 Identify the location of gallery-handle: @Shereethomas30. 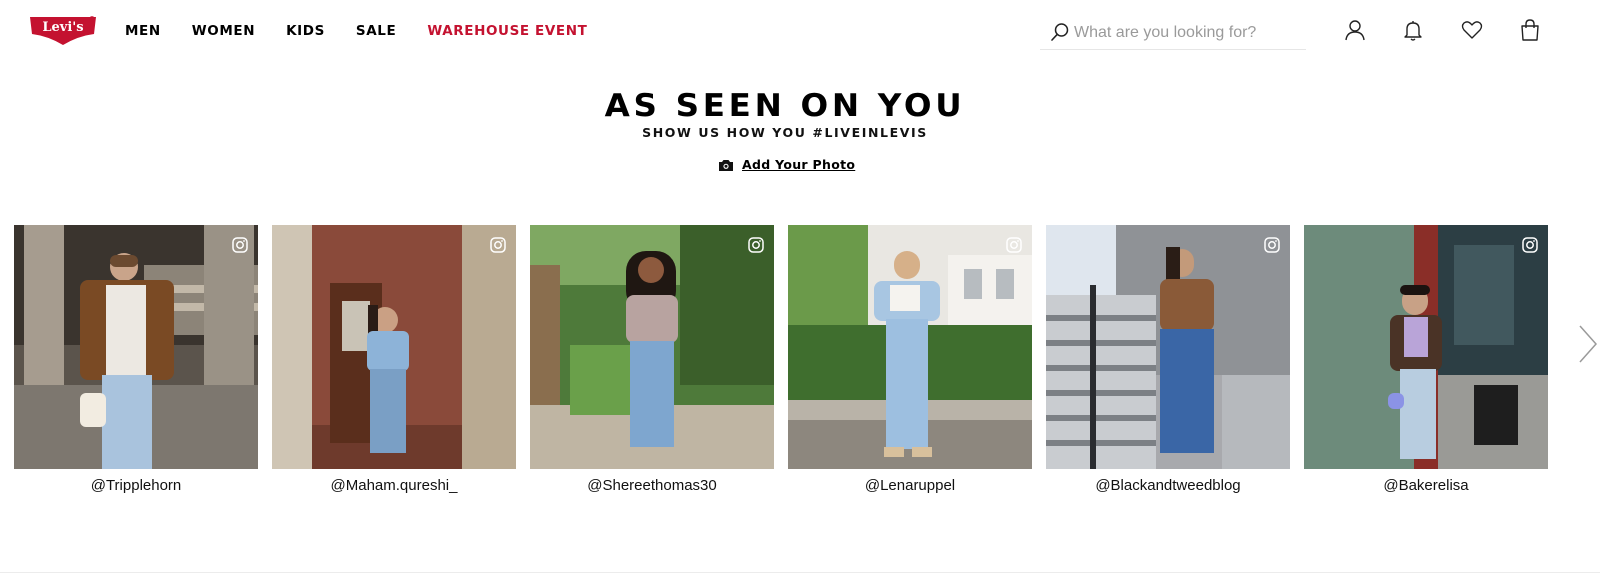
(652, 486).